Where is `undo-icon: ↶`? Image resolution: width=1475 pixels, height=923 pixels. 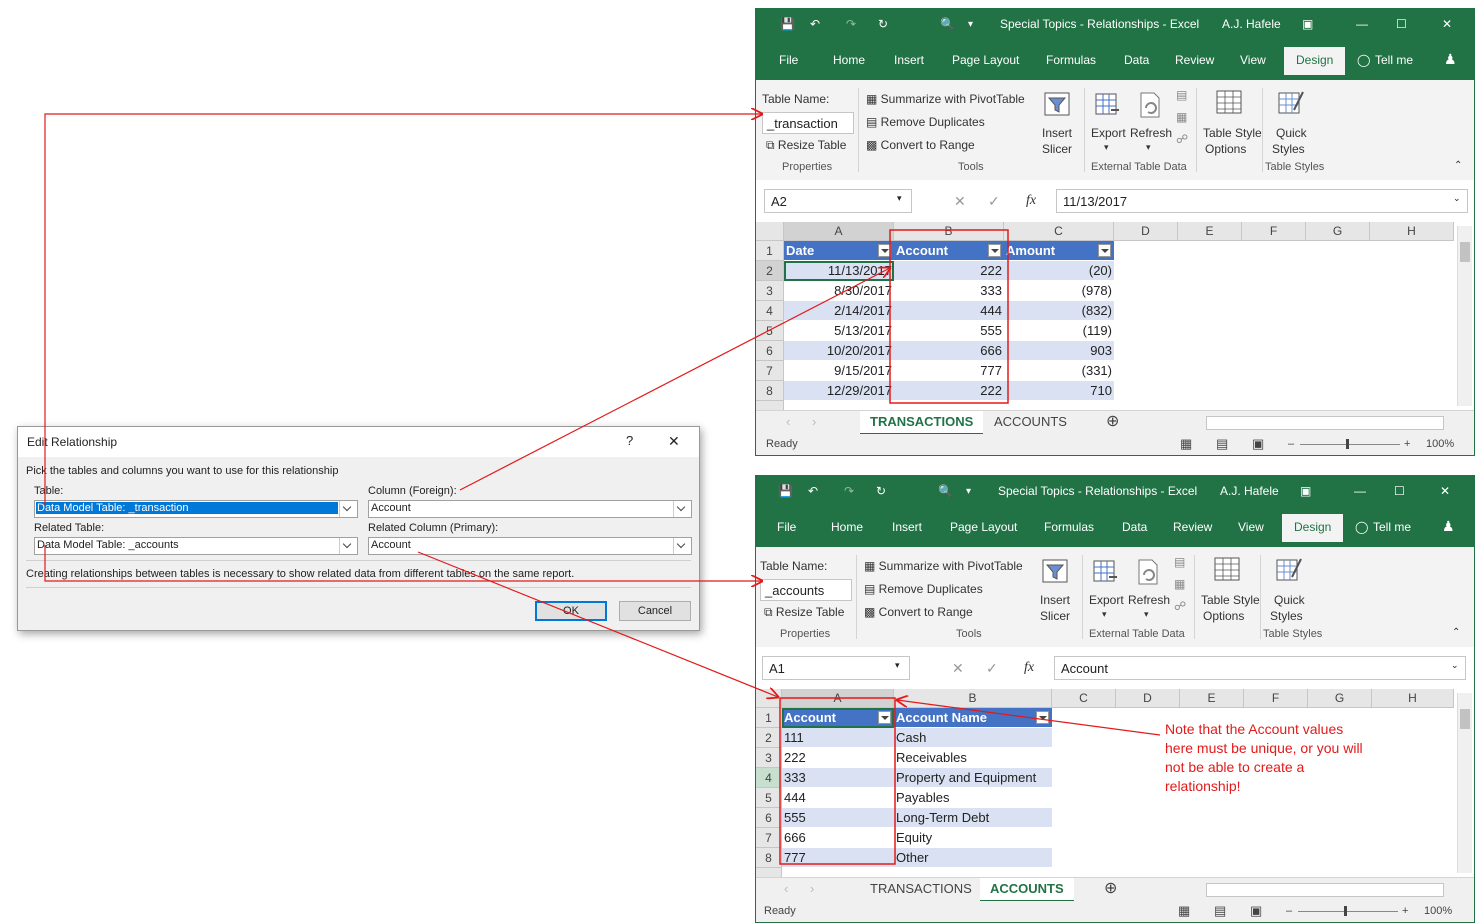 undo-icon: ↶ is located at coordinates (813, 491).